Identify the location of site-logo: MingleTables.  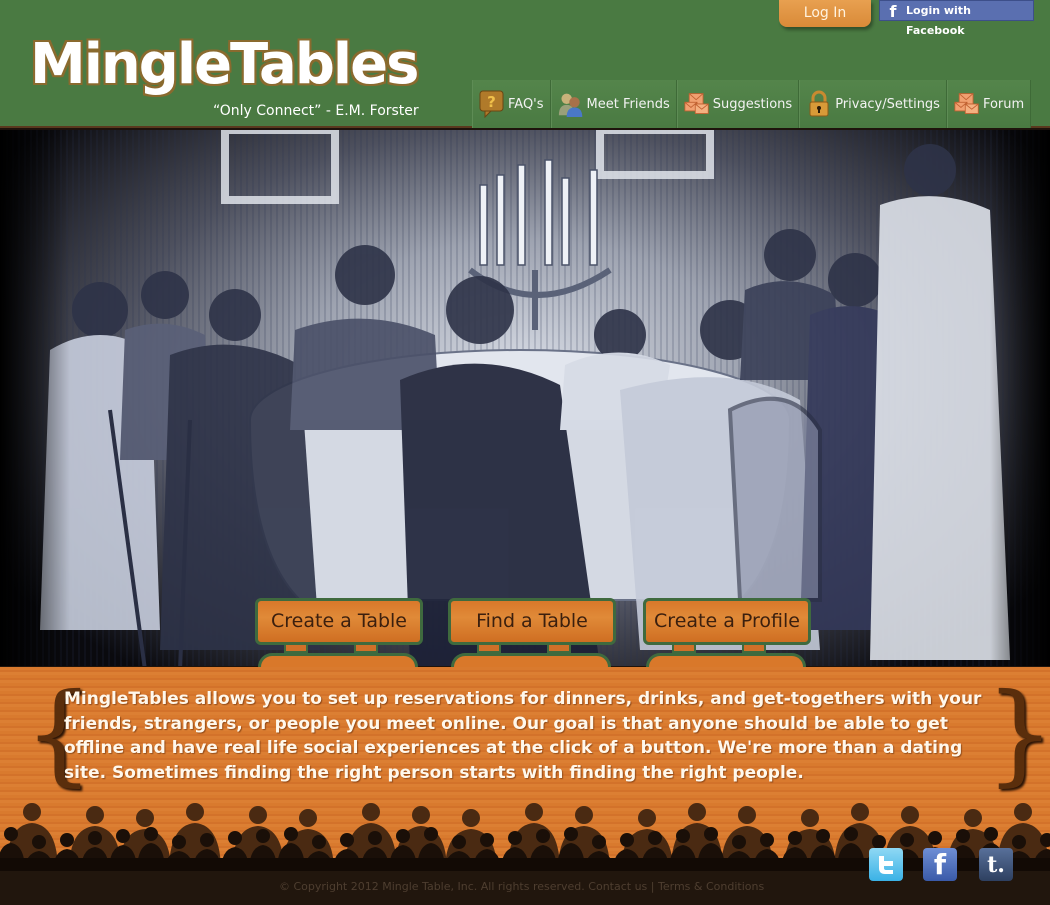
(224, 64).